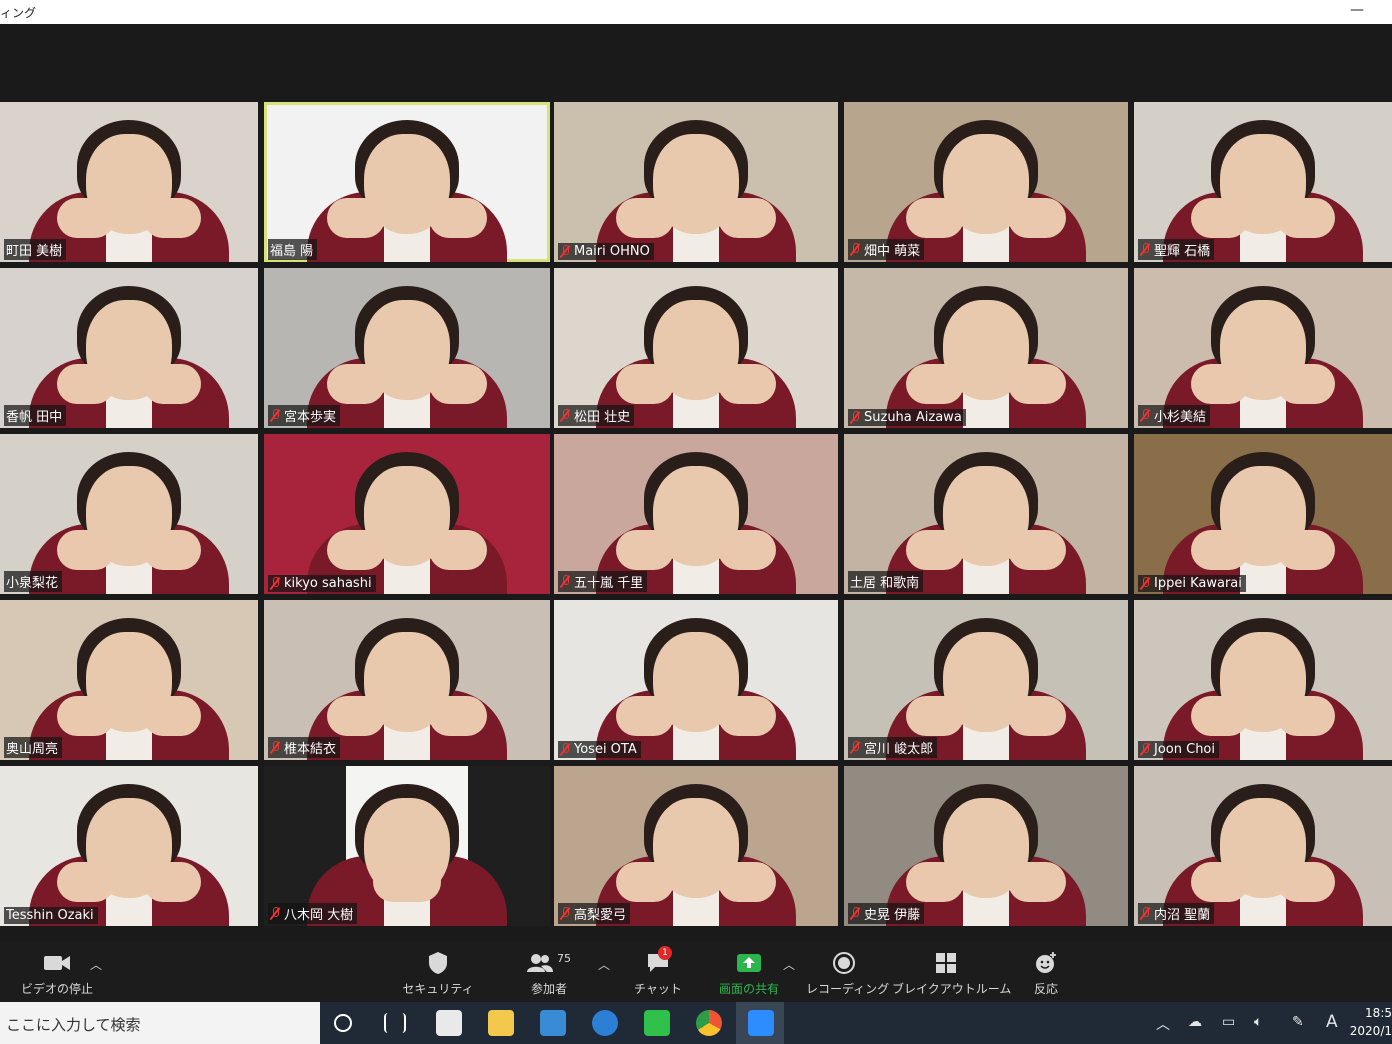  What do you see at coordinates (343, 1023) in the screenshot?
I see `cortana-icon` at bounding box center [343, 1023].